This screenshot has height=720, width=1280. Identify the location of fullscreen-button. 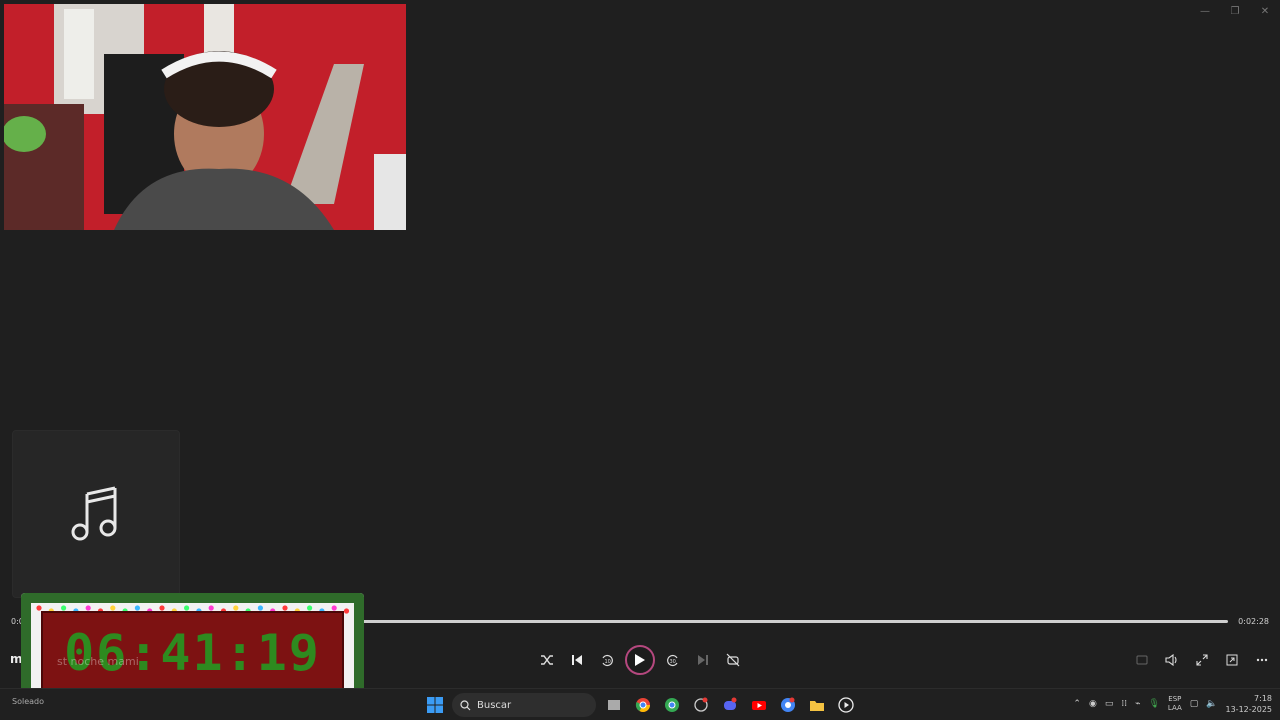
(1202, 660).